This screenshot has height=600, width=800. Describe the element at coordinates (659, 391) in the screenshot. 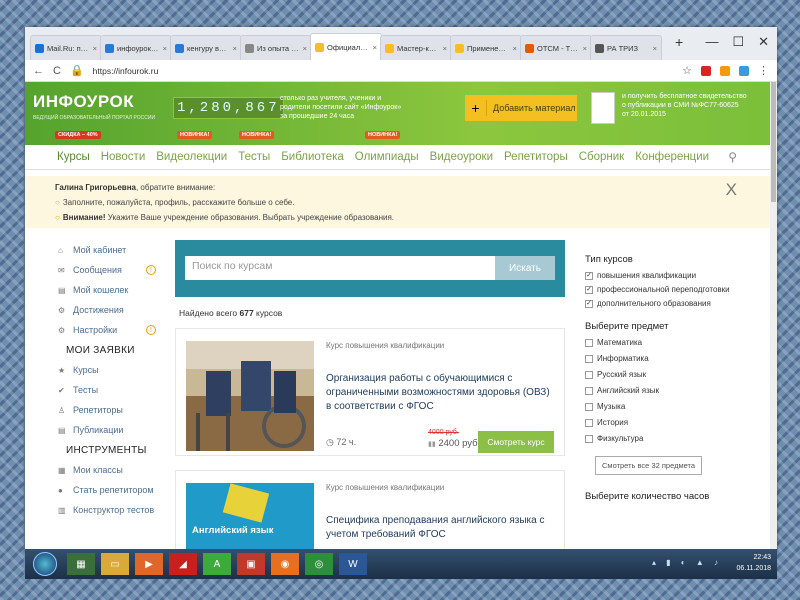

I see `filter-checkbox: Английский язык` at that location.